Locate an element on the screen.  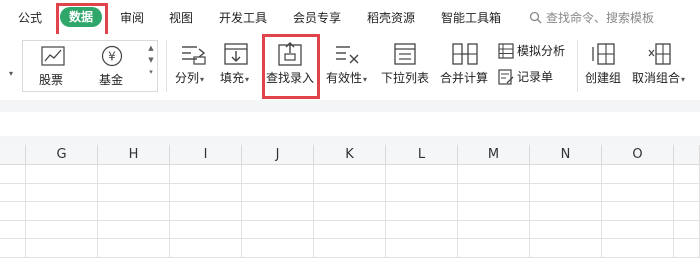
column-header-g: G is located at coordinates (62, 155).